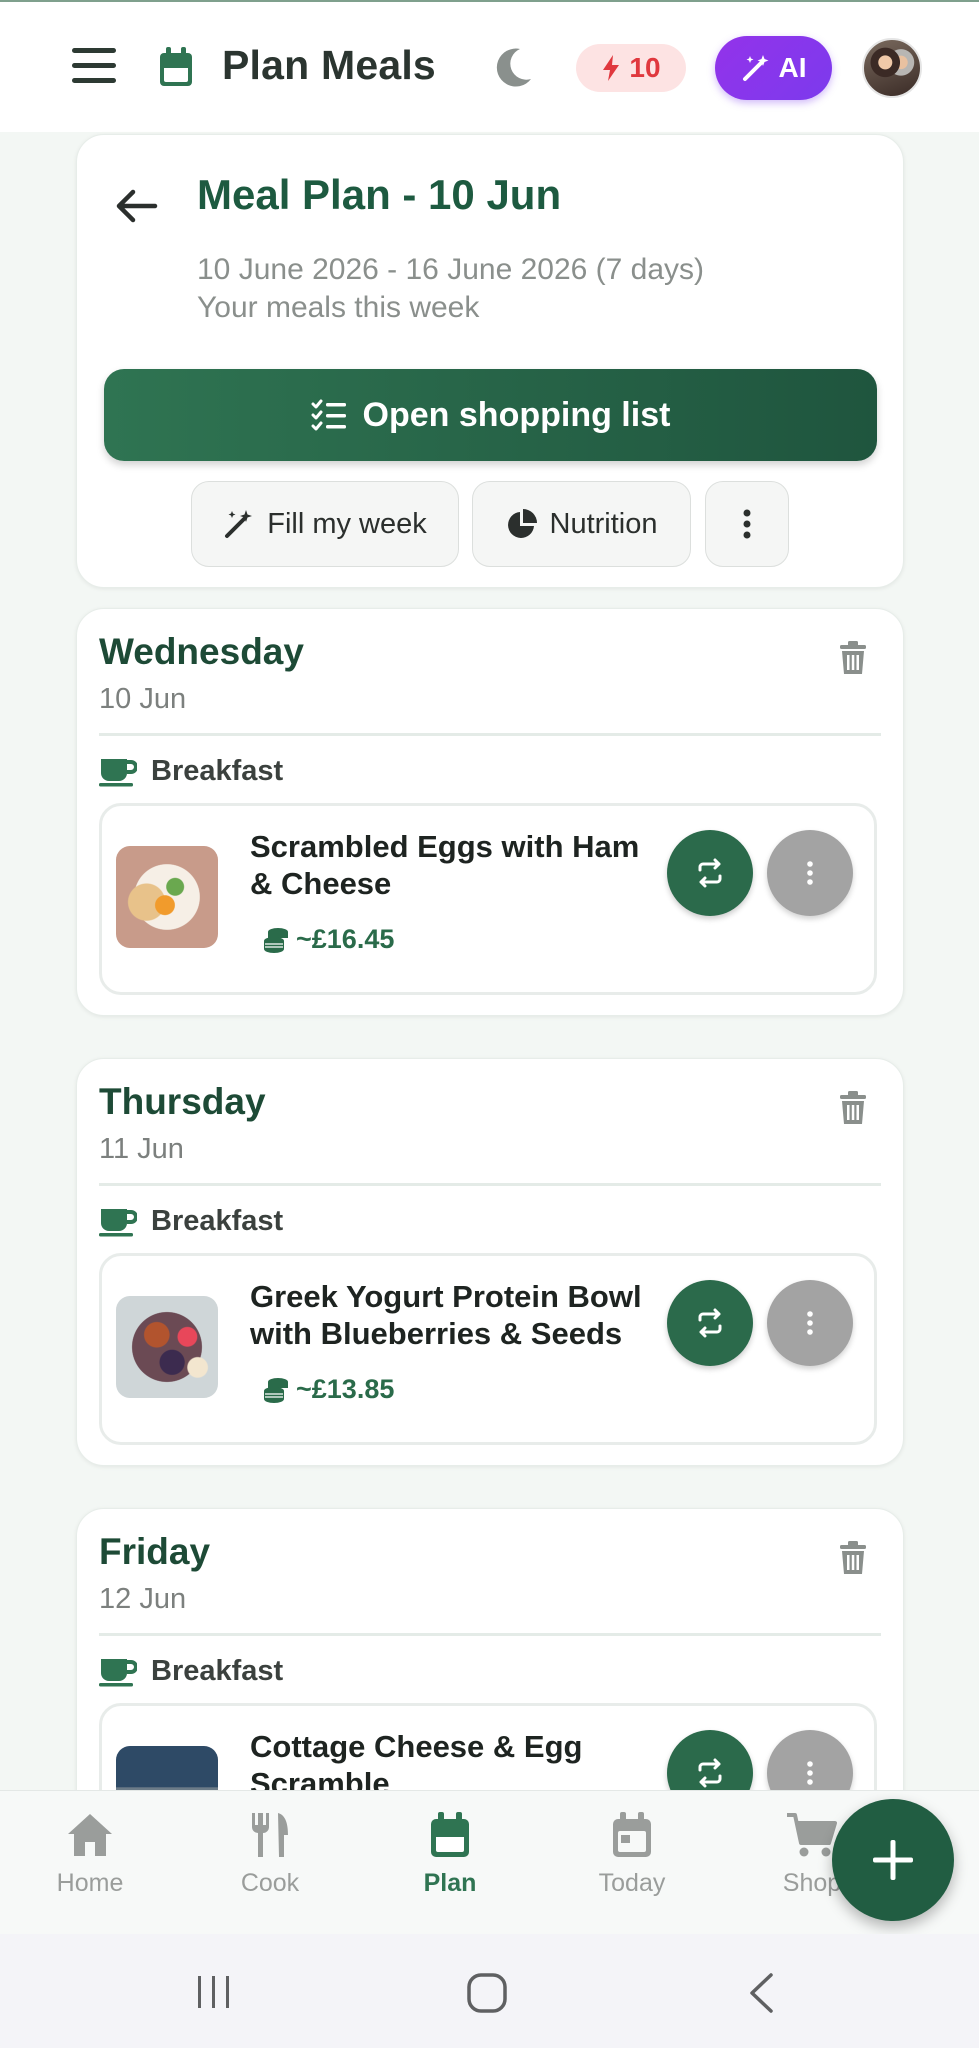 This screenshot has height=2048, width=979. What do you see at coordinates (137, 206) in the screenshot?
I see `back-arrow-icon` at bounding box center [137, 206].